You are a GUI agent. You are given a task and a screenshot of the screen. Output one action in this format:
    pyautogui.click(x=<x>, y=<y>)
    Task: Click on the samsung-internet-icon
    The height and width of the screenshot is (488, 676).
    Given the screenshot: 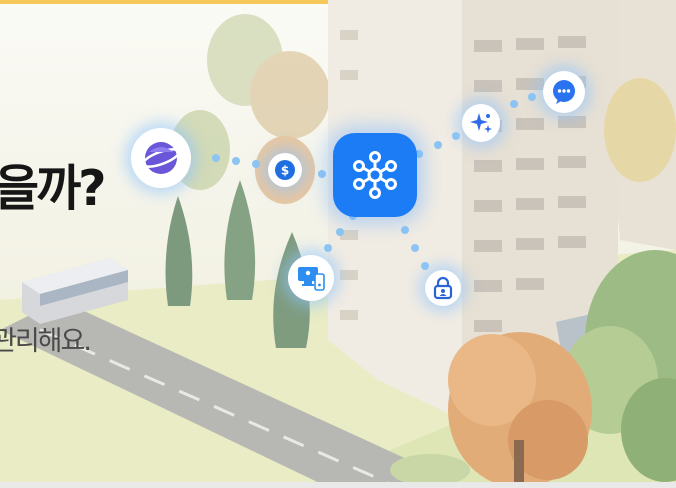 What is the action you would take?
    pyautogui.click(x=161, y=158)
    